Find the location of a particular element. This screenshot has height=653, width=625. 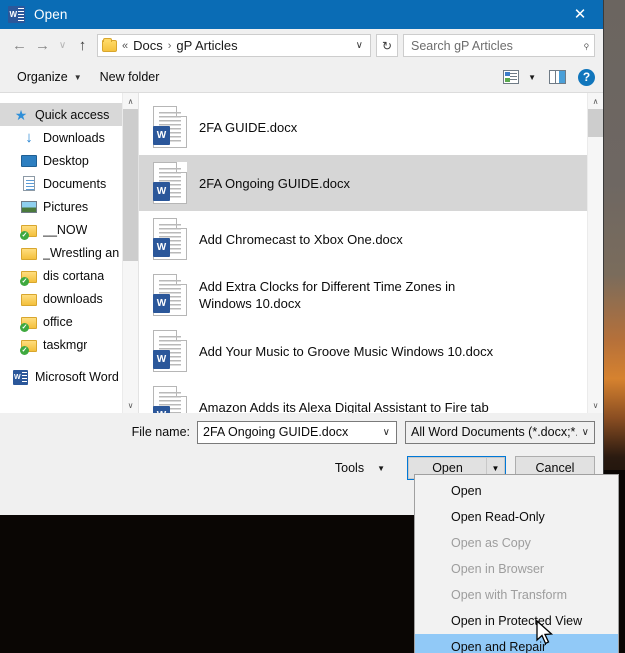

folder-sync-icon is located at coordinates (29, 276).